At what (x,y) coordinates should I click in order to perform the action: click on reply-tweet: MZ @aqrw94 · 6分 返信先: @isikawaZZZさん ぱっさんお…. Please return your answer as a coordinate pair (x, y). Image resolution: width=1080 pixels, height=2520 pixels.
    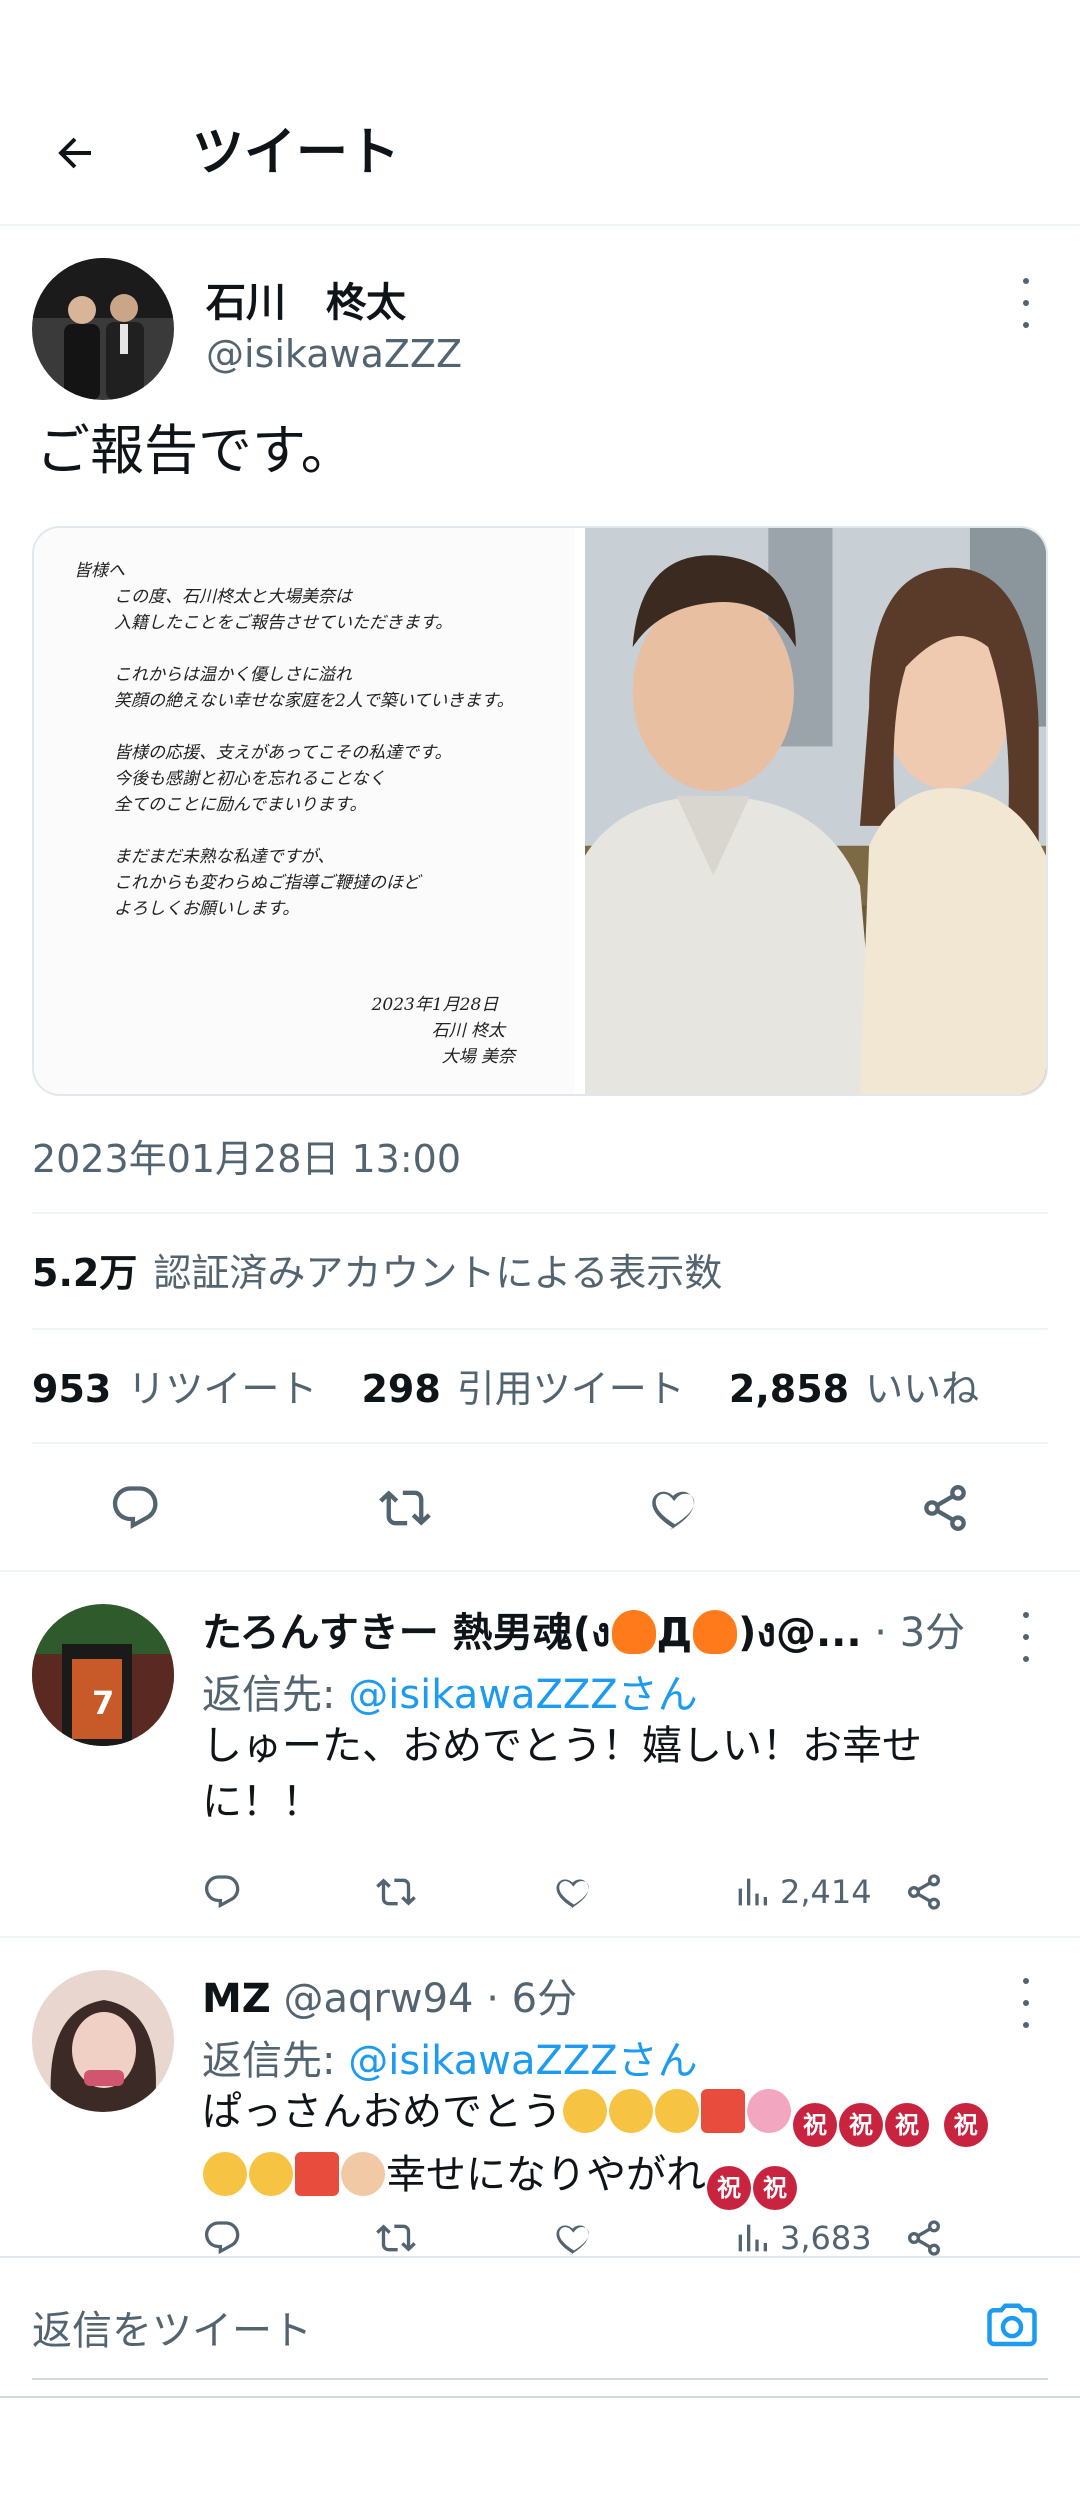
    Looking at the image, I should click on (540, 2097).